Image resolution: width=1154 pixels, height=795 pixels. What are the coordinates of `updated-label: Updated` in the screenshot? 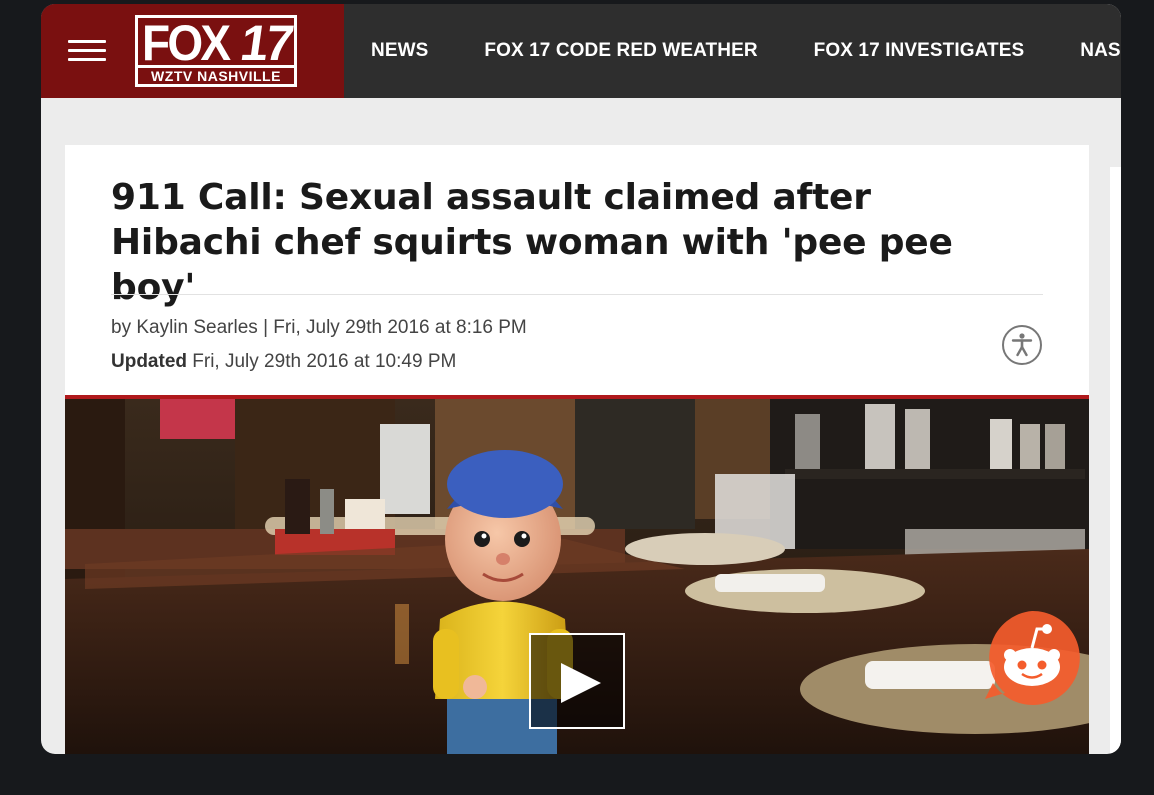 It's located at (149, 361).